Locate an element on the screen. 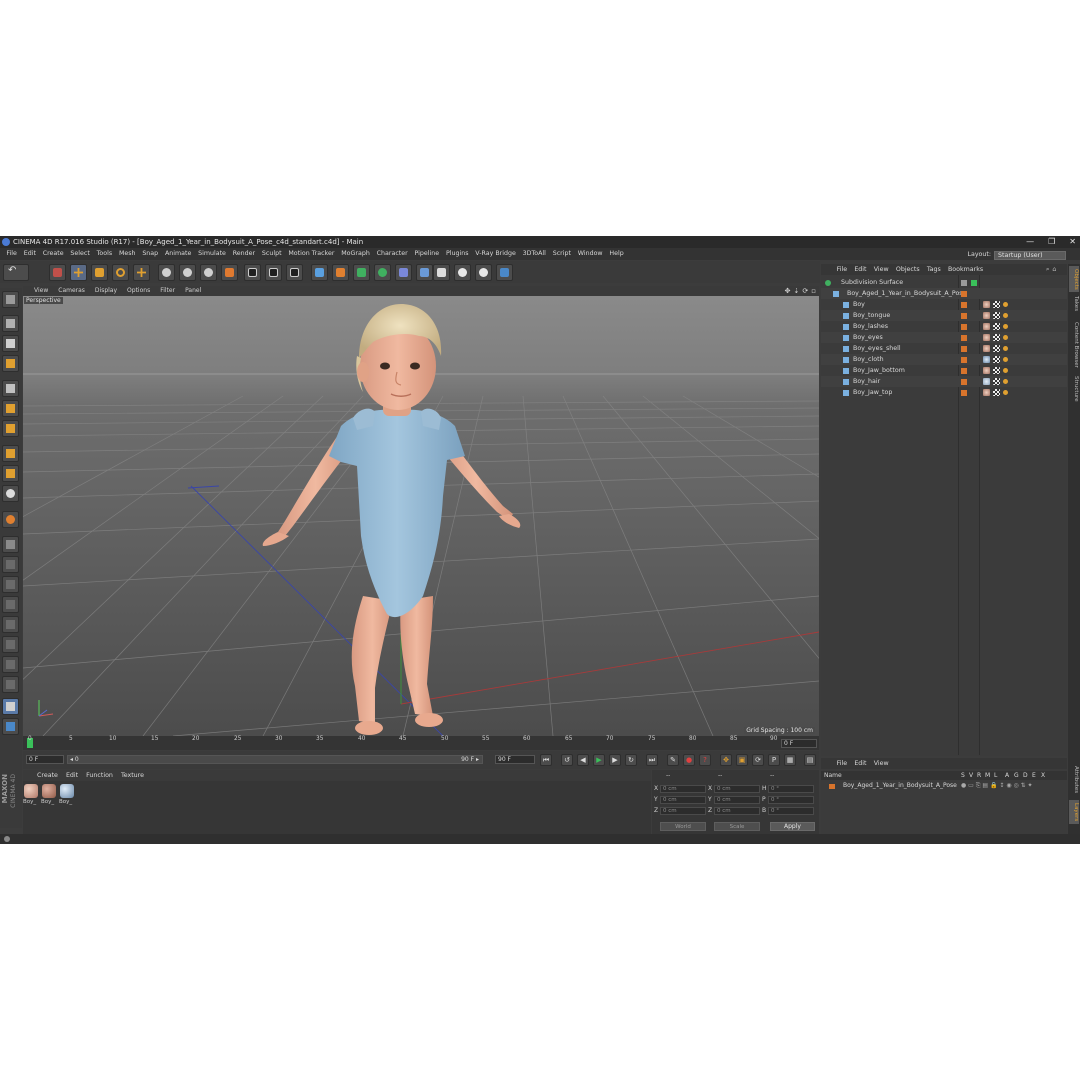 This screenshot has height=1080, width=1080. position-z-field: 0 cm is located at coordinates (683, 811).